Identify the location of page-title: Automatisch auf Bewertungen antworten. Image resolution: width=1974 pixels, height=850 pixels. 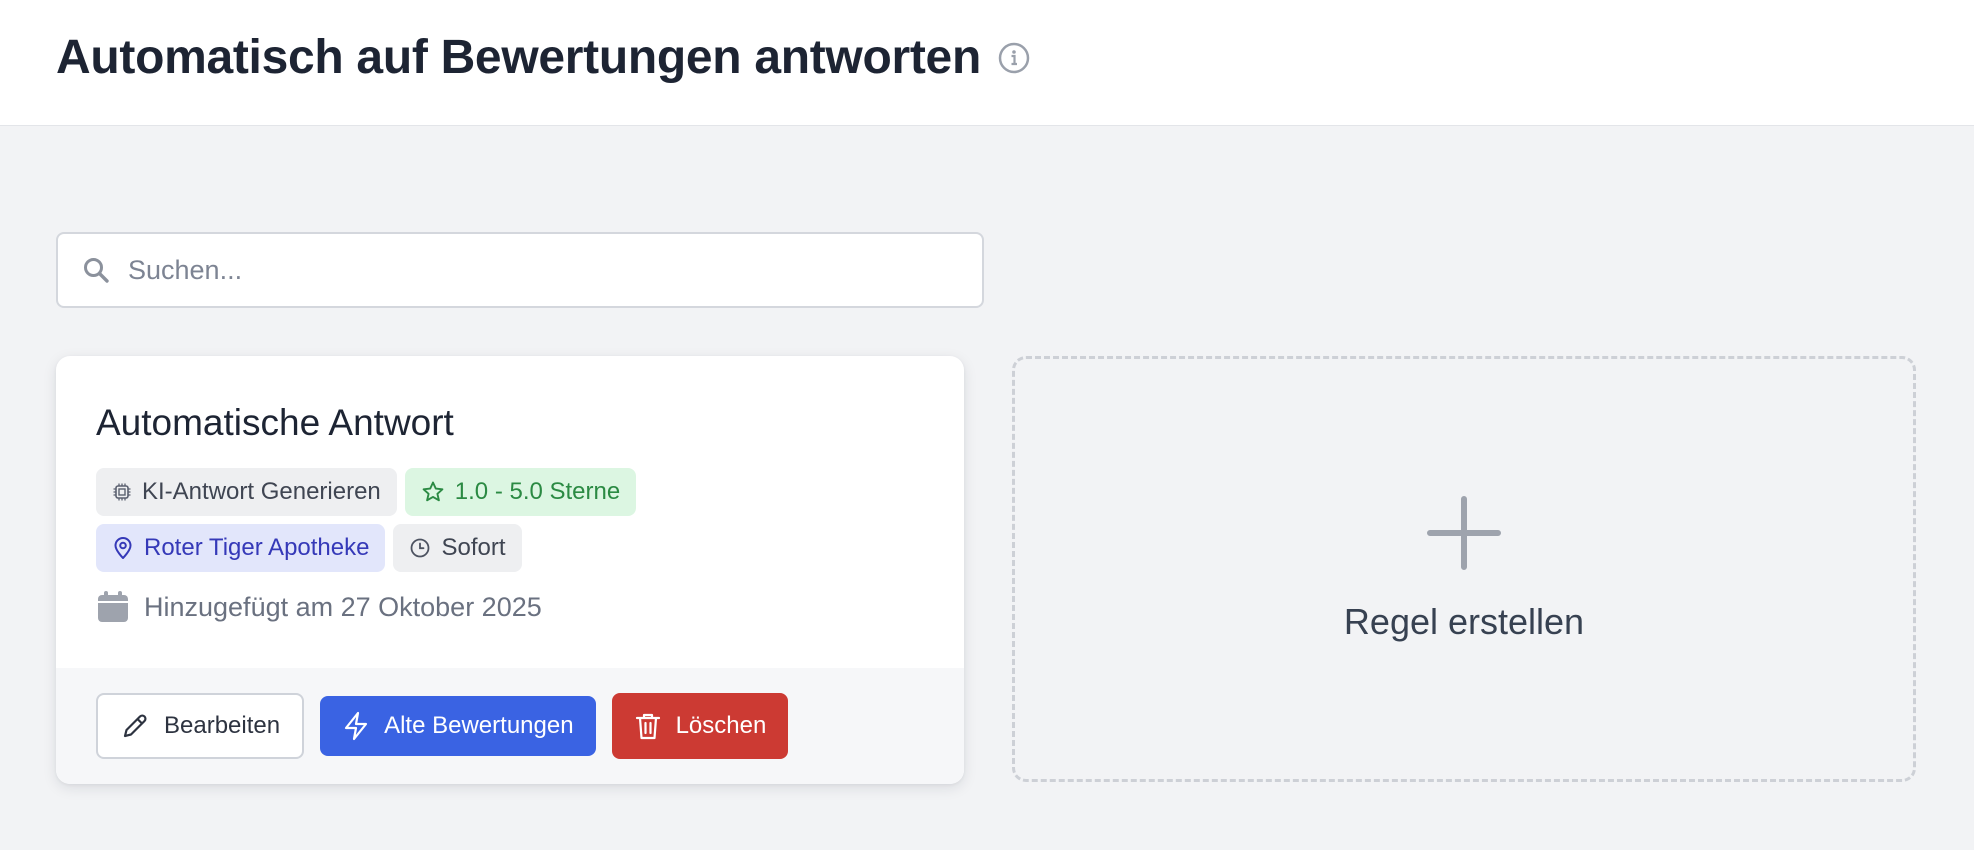
(518, 57).